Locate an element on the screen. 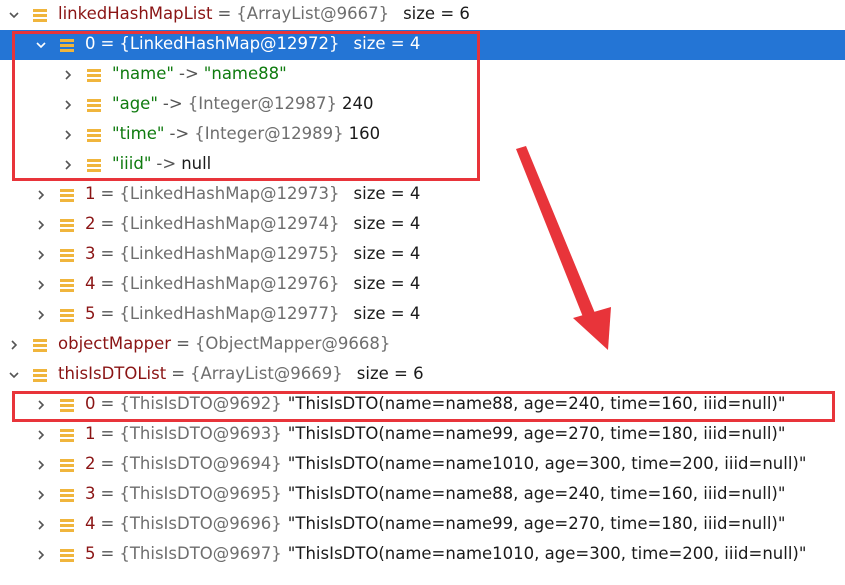 Image resolution: width=845 pixels, height=585 pixels. tree-row: 5 = {LinkedHashMap@12977} size = 4 is located at coordinates (422, 315).